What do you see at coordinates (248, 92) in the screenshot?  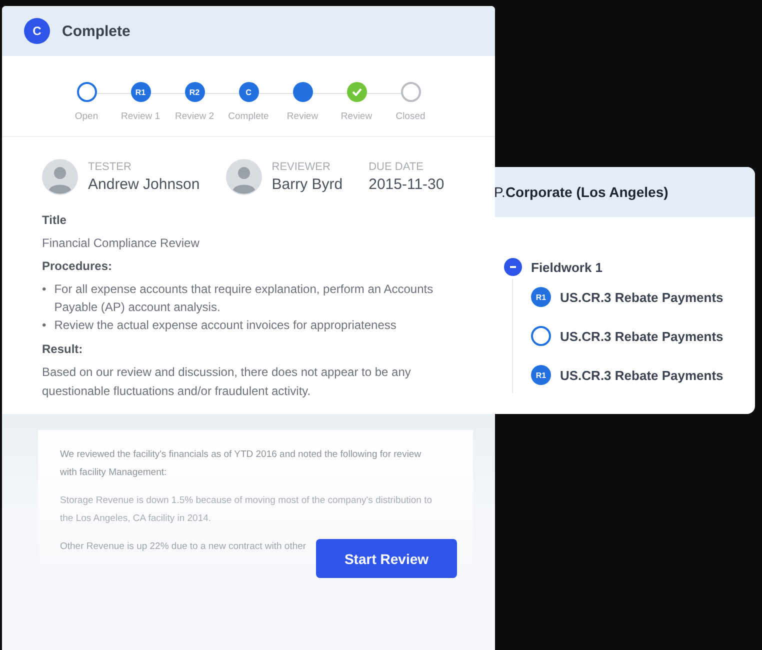 I see `step-marker: C` at bounding box center [248, 92].